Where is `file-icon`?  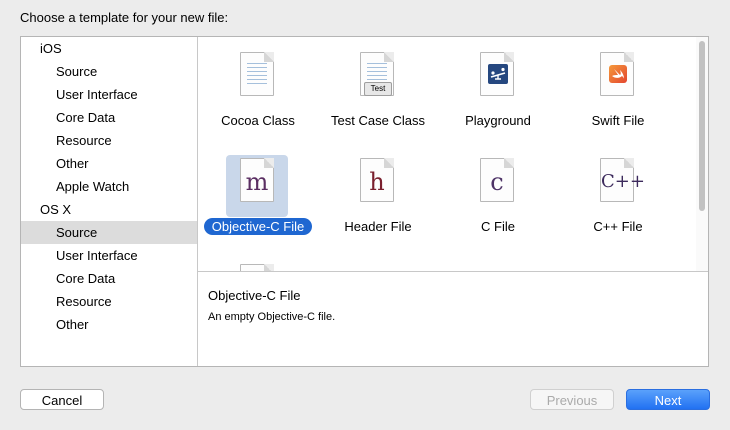
file-icon is located at coordinates (257, 267).